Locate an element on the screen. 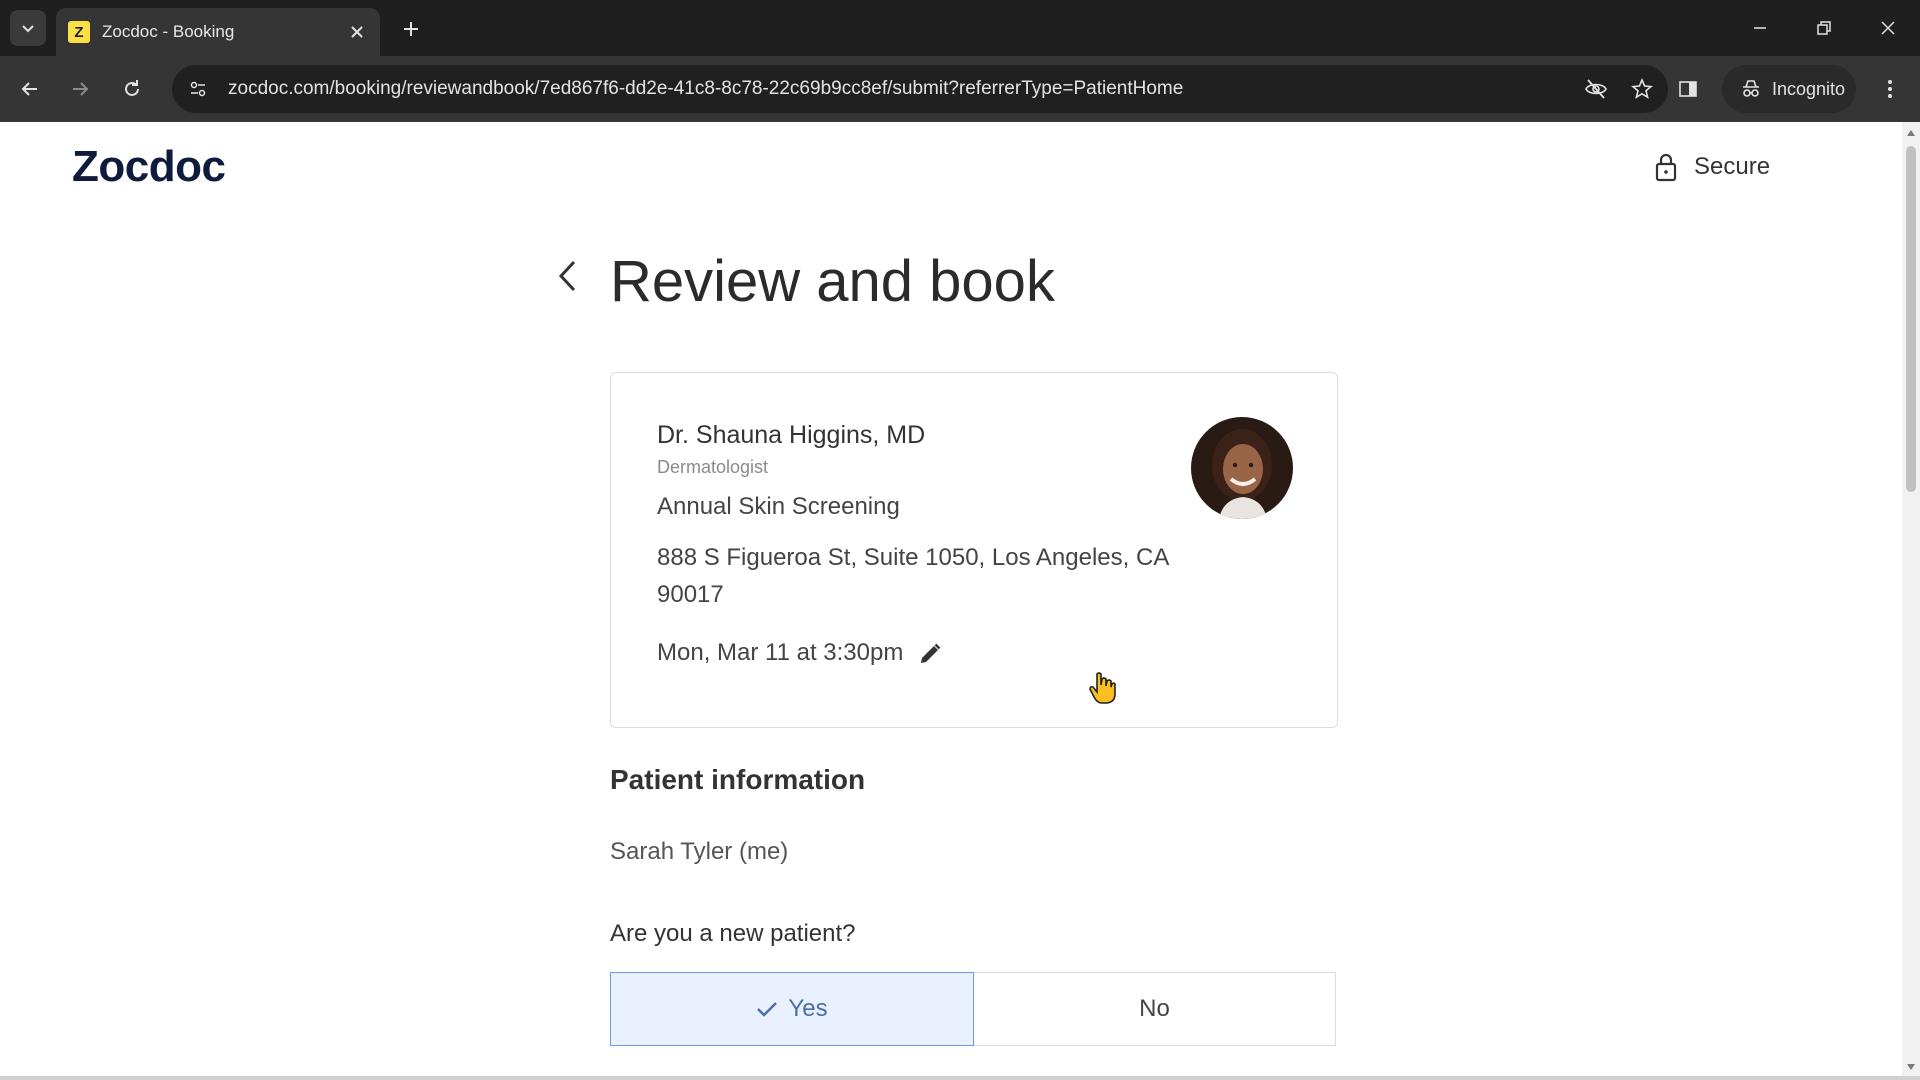  patient-info-heading: Patient information is located at coordinates (738, 779).